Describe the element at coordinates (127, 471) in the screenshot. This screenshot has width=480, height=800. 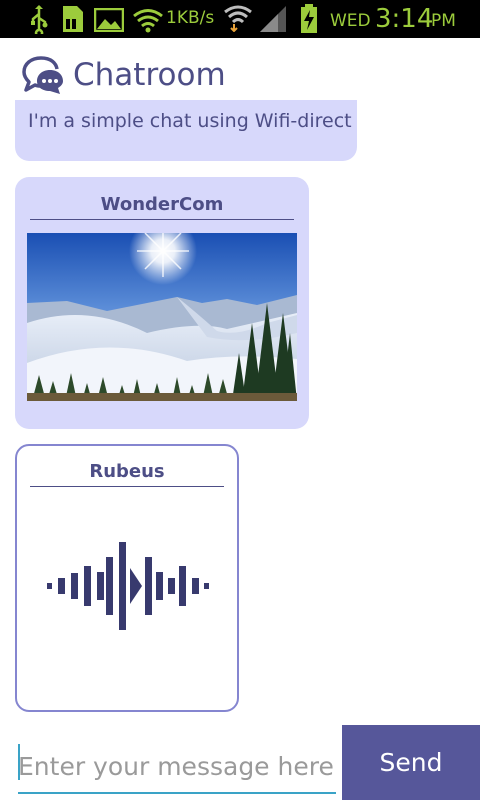
I see `sender-name: Rubeus` at that location.